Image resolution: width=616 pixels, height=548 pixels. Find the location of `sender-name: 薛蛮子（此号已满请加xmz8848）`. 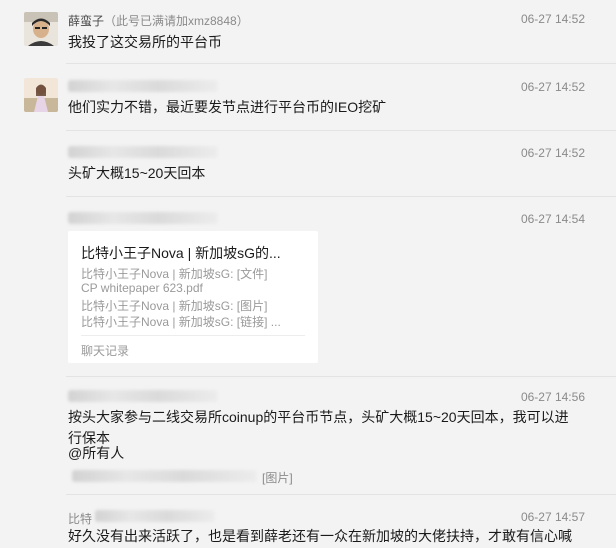

sender-name: 薛蛮子（此号已满请加xmz8848） is located at coordinates (158, 20).